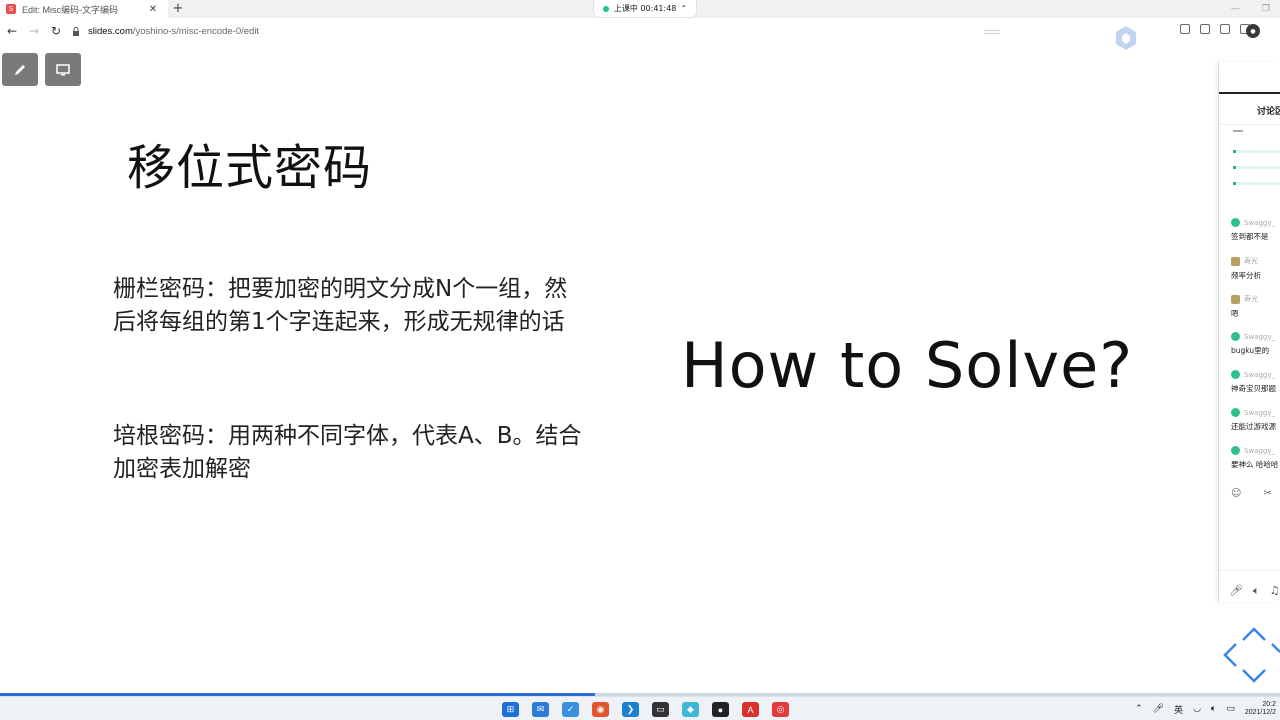 The width and height of the screenshot is (1280, 720). Describe the element at coordinates (1205, 709) in the screenshot. I see `system-tray: ⌃ 🎤︎ 英 ◡ 🔈︎ ▭ 20:2 2021/12/2` at that location.